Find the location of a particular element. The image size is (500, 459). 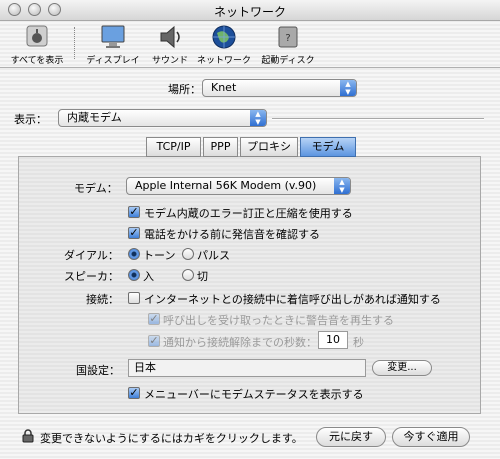

apple-icon is located at coordinates (37, 36).